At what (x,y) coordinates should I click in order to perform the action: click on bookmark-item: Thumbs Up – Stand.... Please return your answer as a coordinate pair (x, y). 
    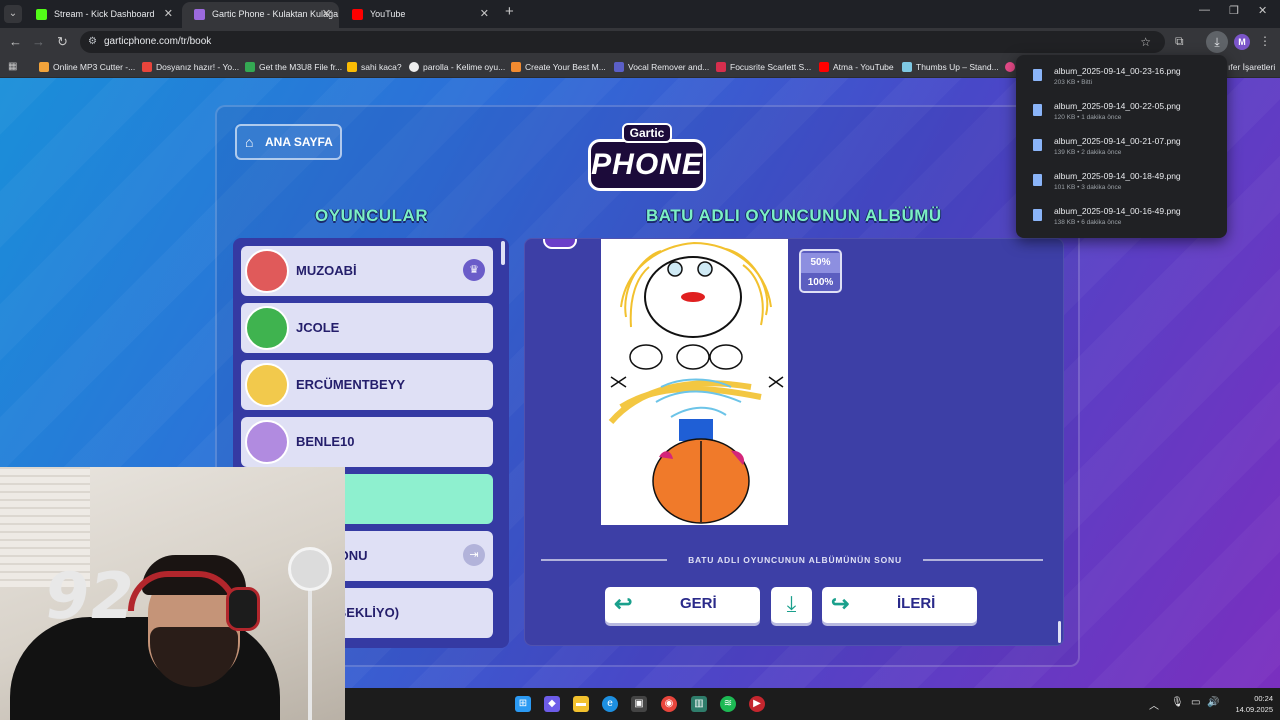
    Looking at the image, I should click on (950, 67).